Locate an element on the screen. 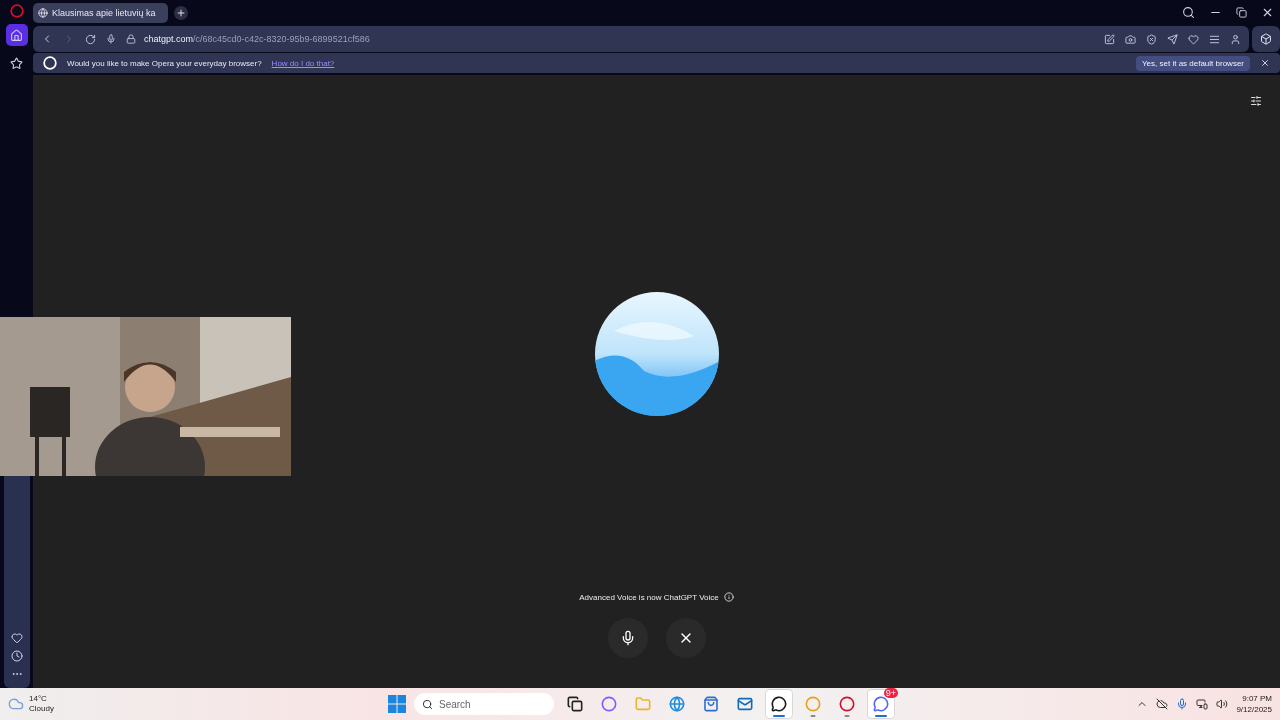 The image size is (1280, 720). taskbar-app is located at coordinates (779, 704).